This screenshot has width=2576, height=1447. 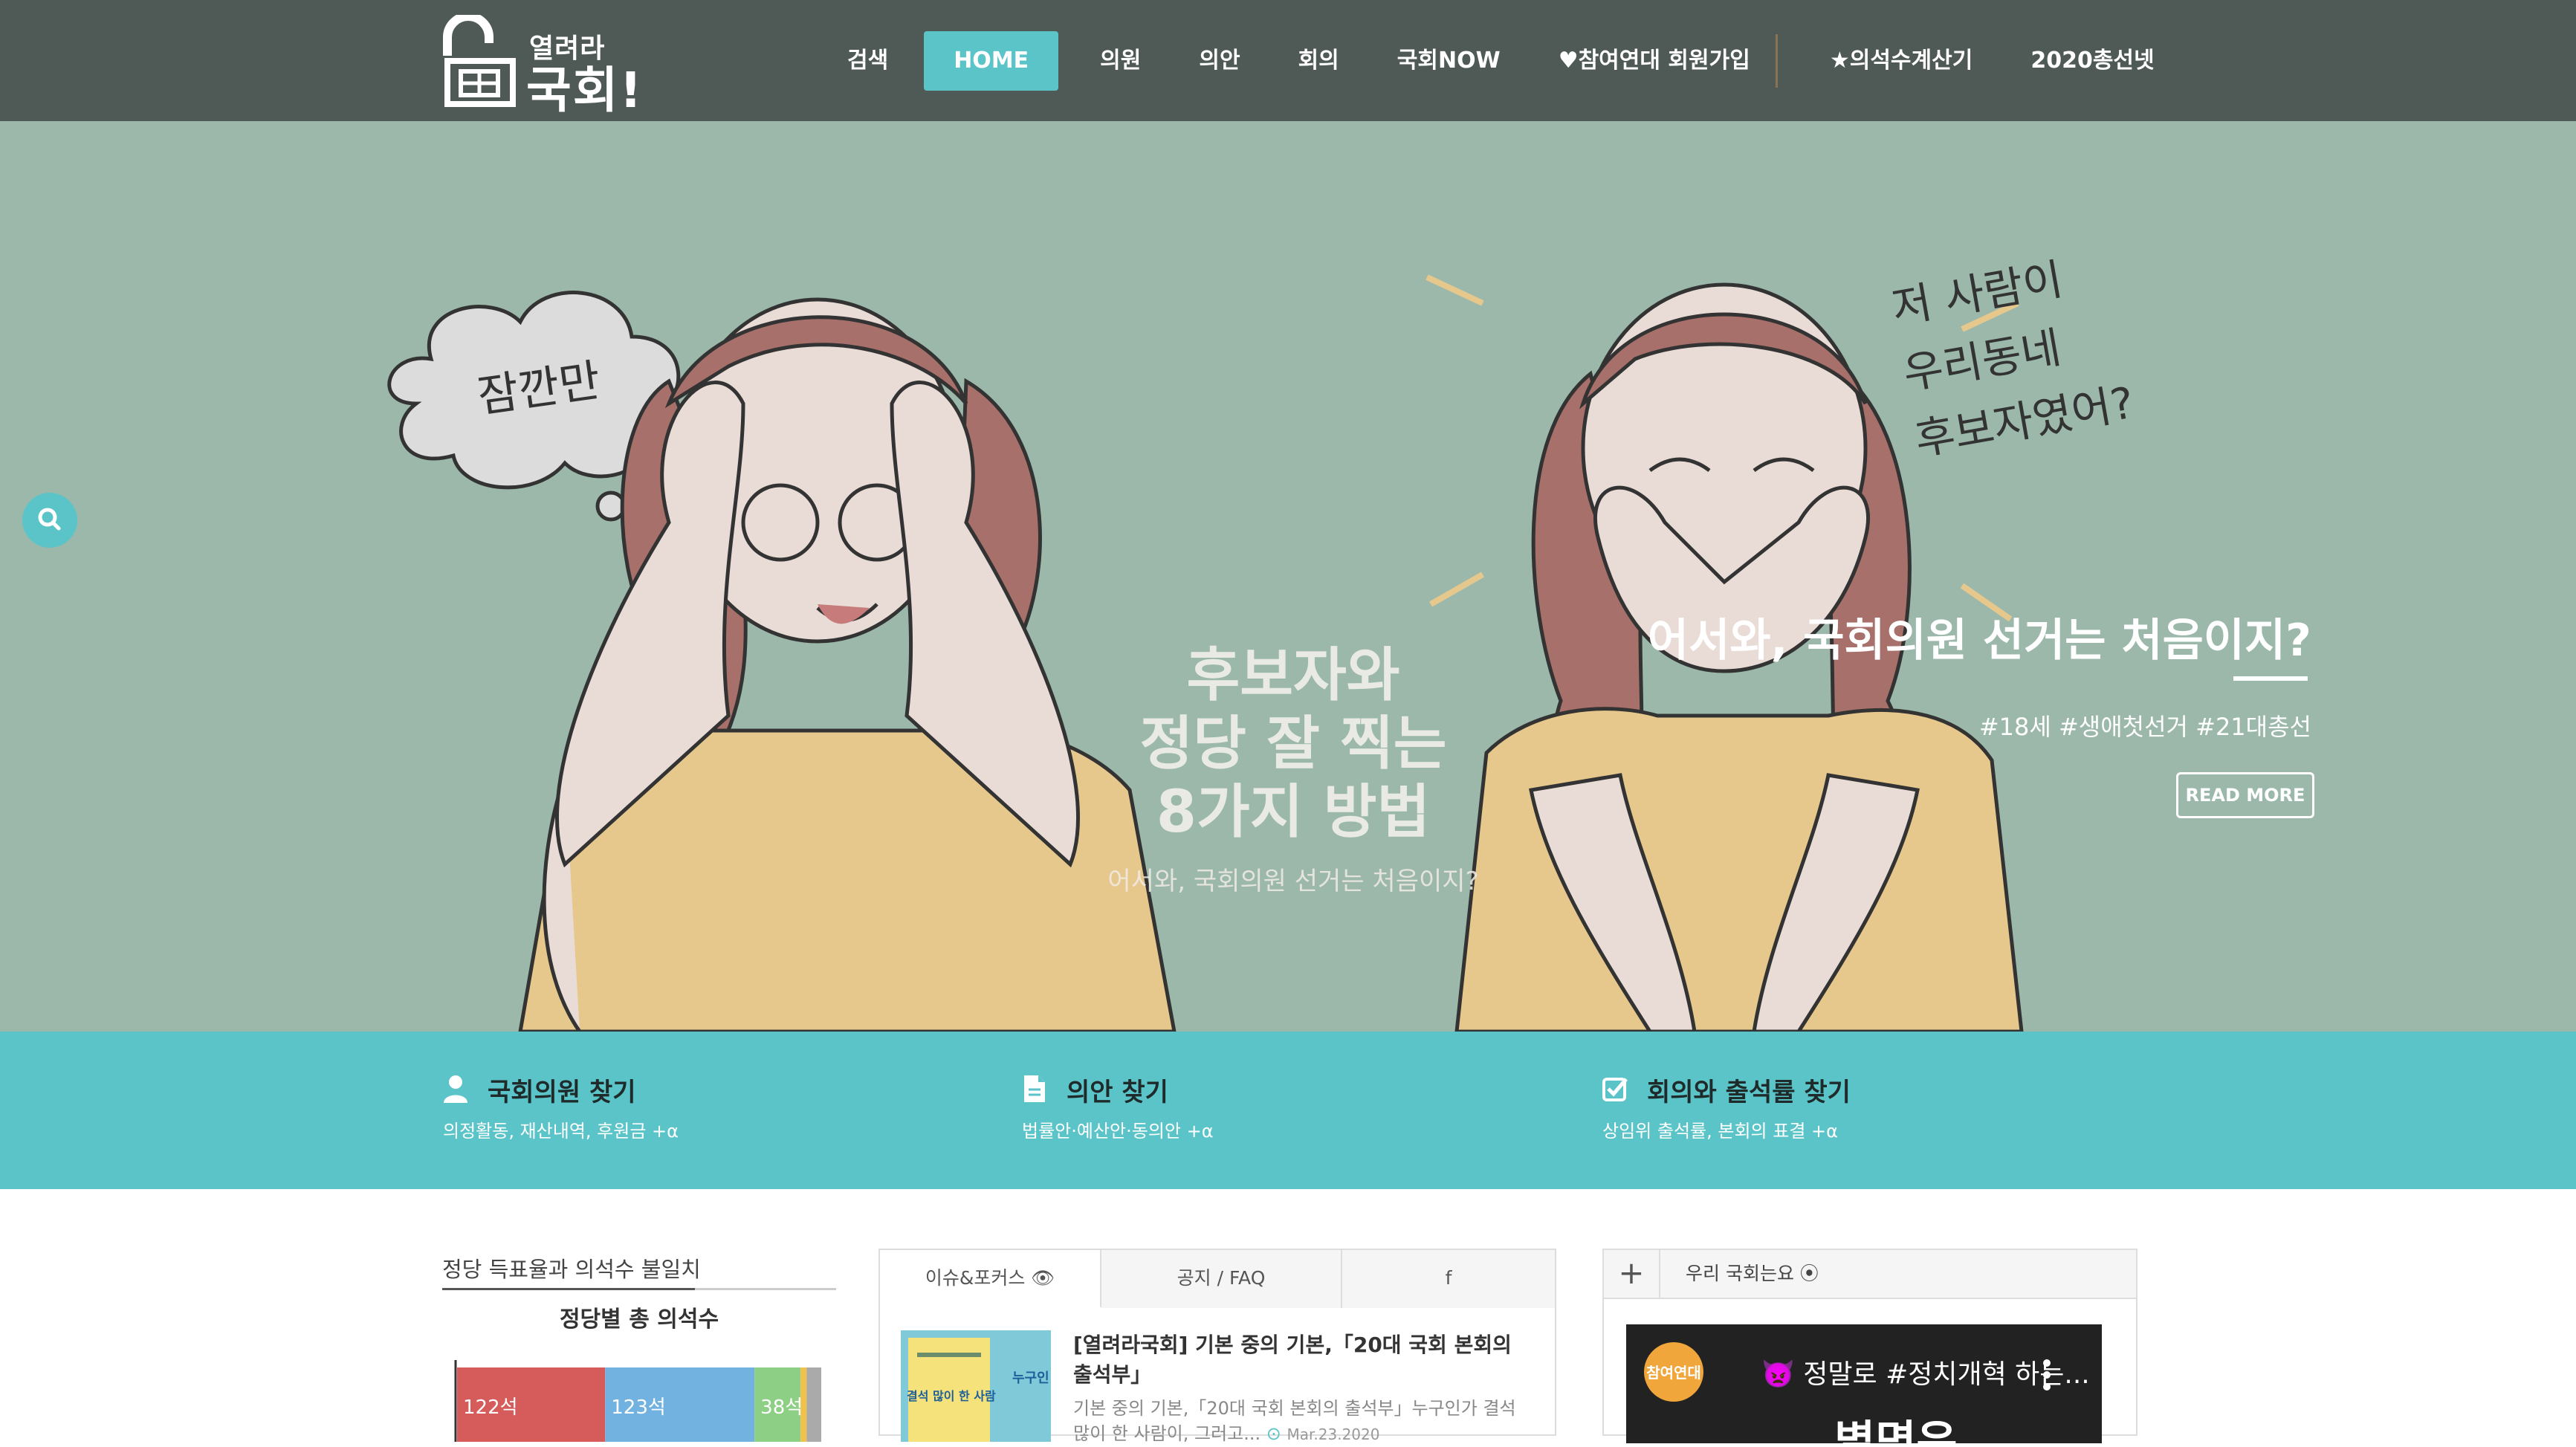 I want to click on seat-bar-label-1: 123석, so click(x=638, y=1407).